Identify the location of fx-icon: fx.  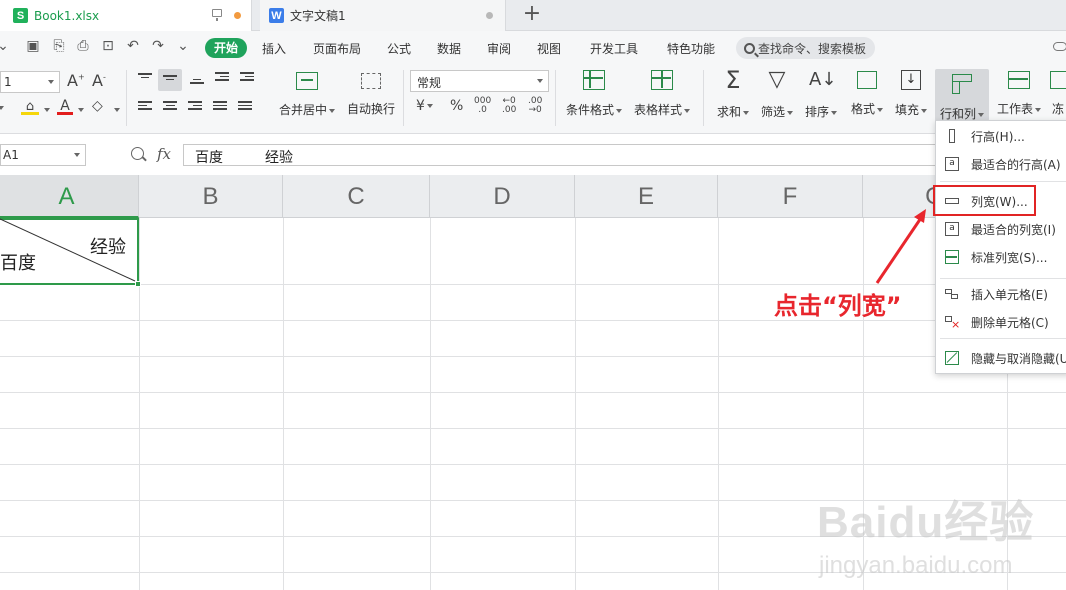
(164, 154).